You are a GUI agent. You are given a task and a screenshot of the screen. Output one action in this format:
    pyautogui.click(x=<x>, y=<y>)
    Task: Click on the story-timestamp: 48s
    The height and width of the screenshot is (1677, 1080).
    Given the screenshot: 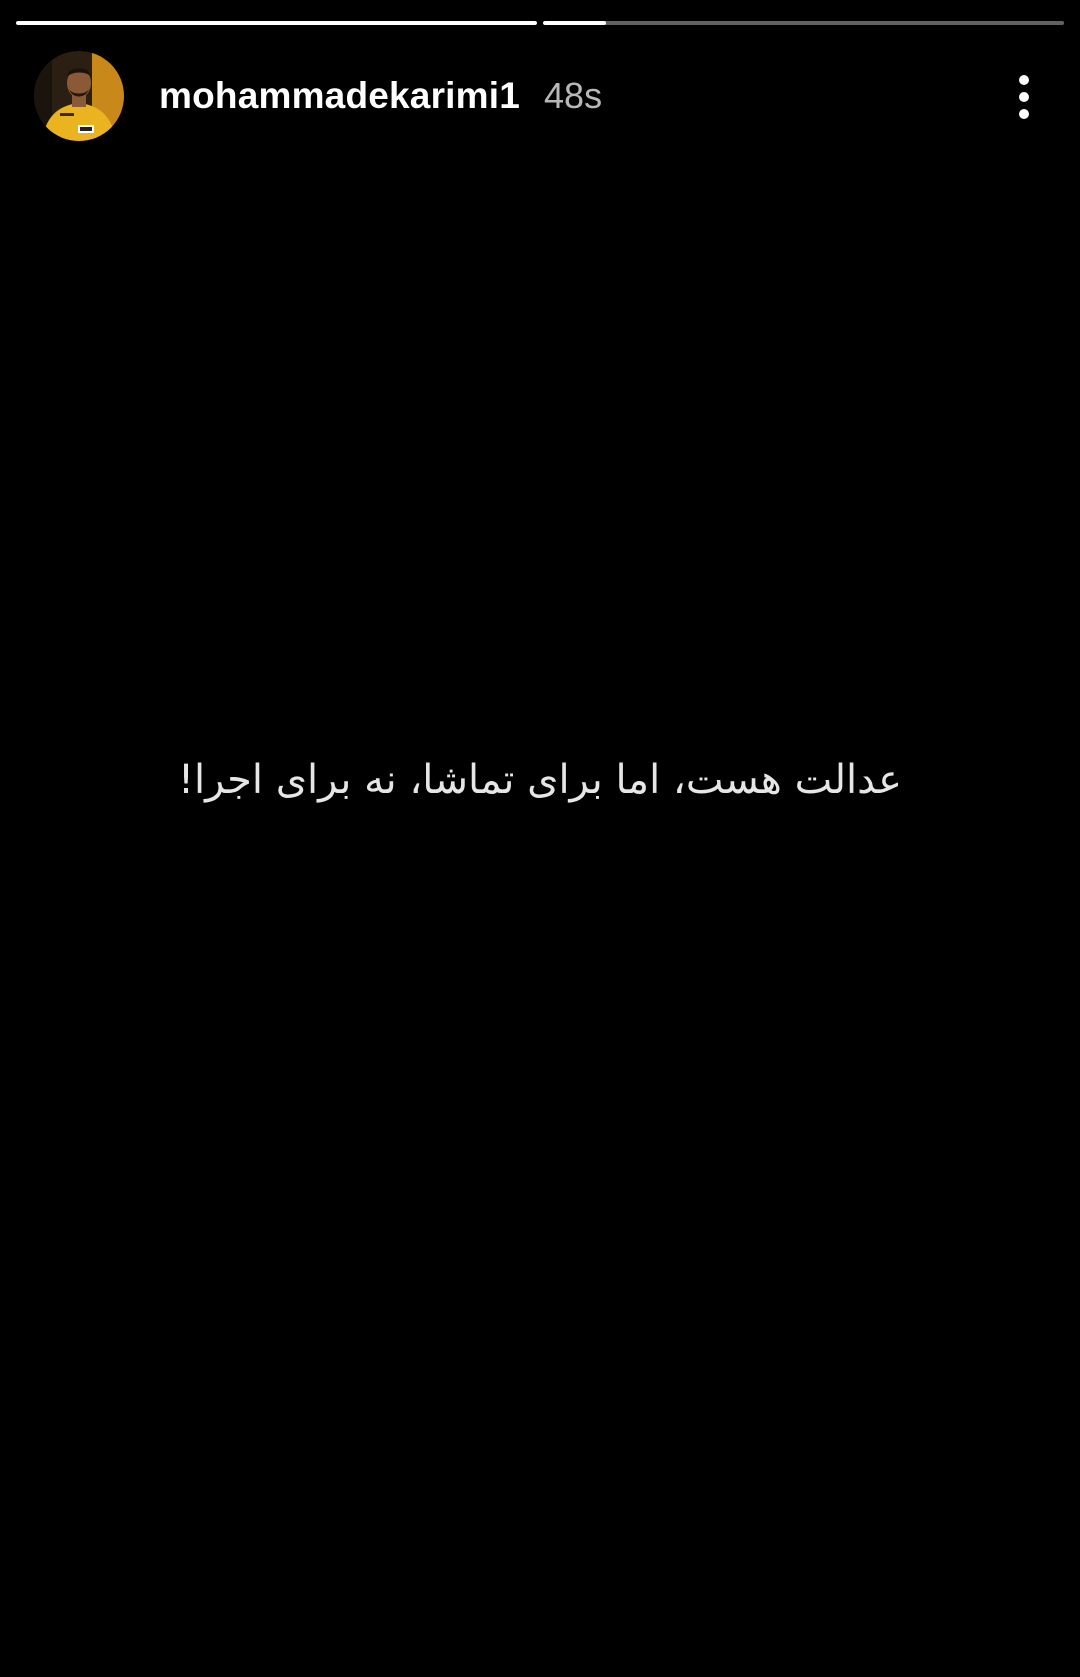 What is the action you would take?
    pyautogui.click(x=573, y=95)
    